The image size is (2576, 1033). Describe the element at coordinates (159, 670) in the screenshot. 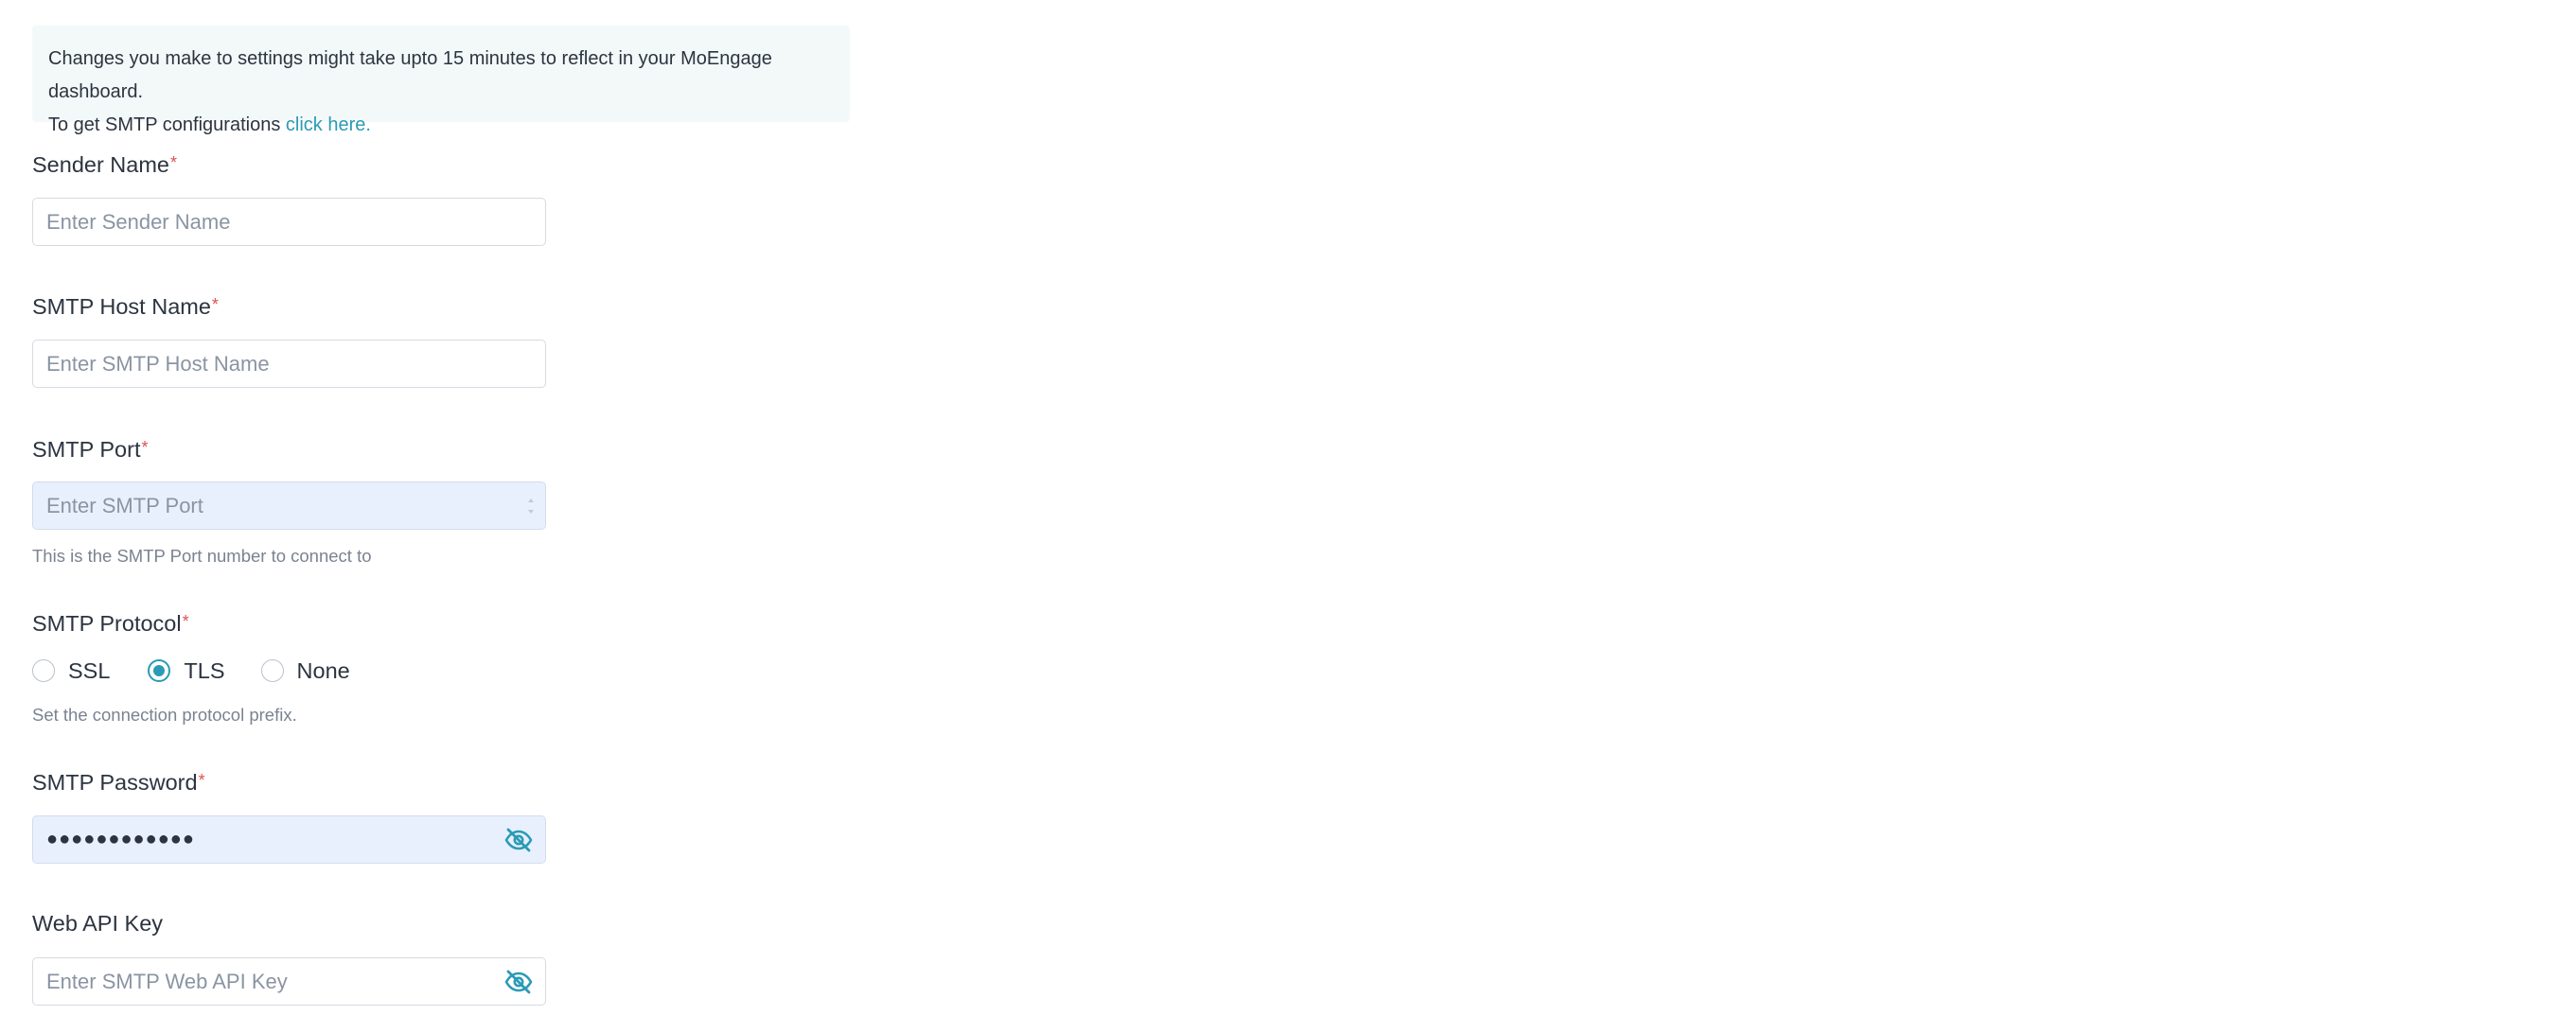

I see `radio-circle-tls` at that location.